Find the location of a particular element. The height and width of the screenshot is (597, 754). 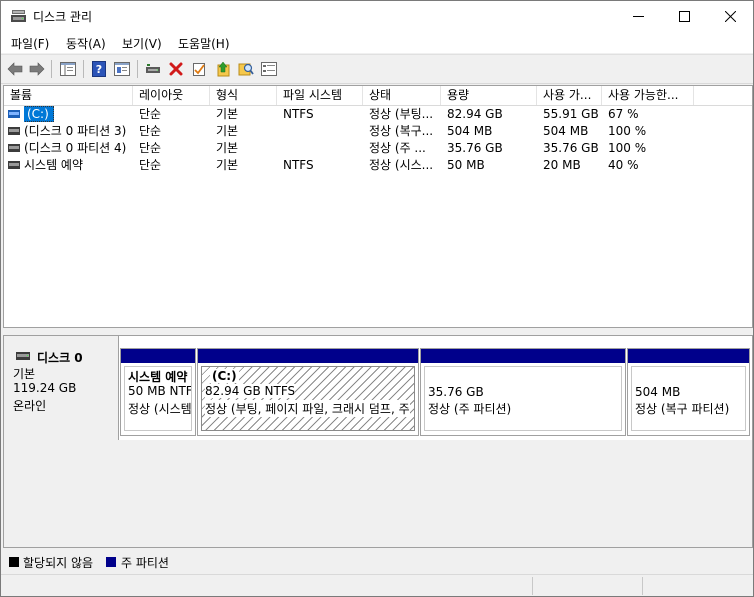

forward-arrow-icon is located at coordinates (37, 69).